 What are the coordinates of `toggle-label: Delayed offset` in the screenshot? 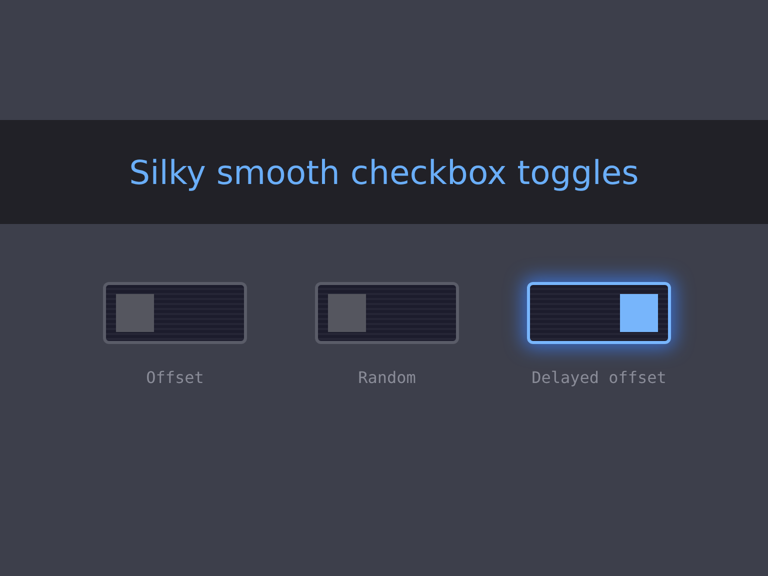 It's located at (599, 377).